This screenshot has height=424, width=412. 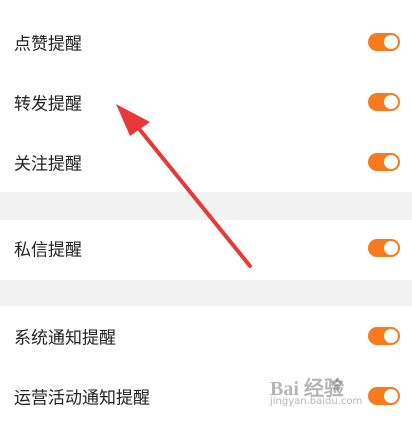 I want to click on setting-label-messages: 私信提醒, so click(x=48, y=250).